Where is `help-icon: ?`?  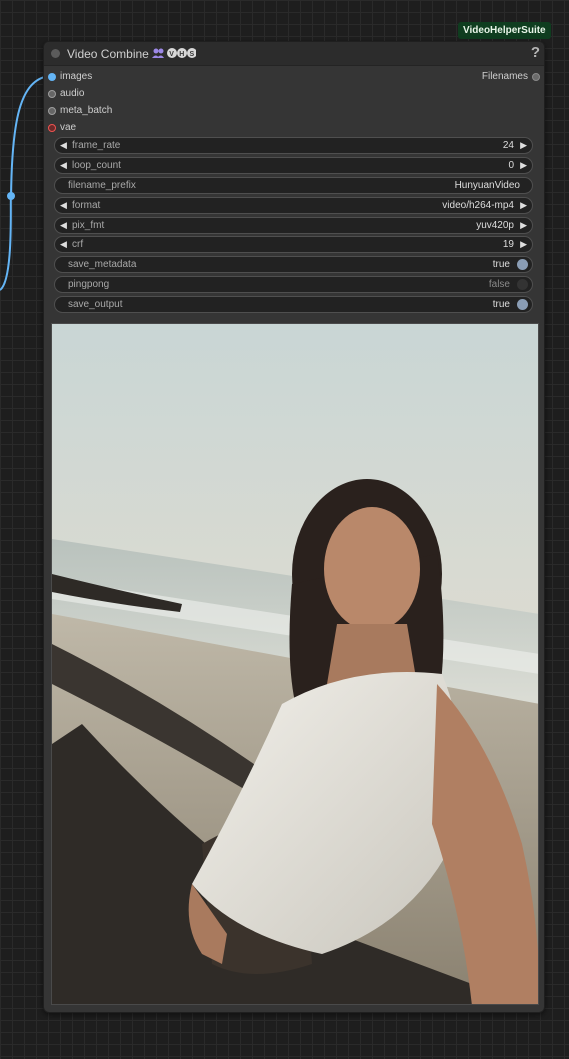 help-icon: ? is located at coordinates (535, 52).